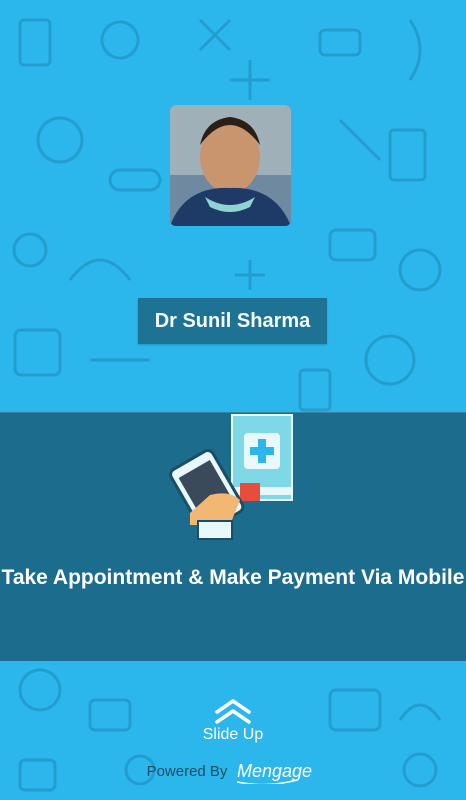  I want to click on doctor-name: Dr Sunil Sharma, so click(232, 320).